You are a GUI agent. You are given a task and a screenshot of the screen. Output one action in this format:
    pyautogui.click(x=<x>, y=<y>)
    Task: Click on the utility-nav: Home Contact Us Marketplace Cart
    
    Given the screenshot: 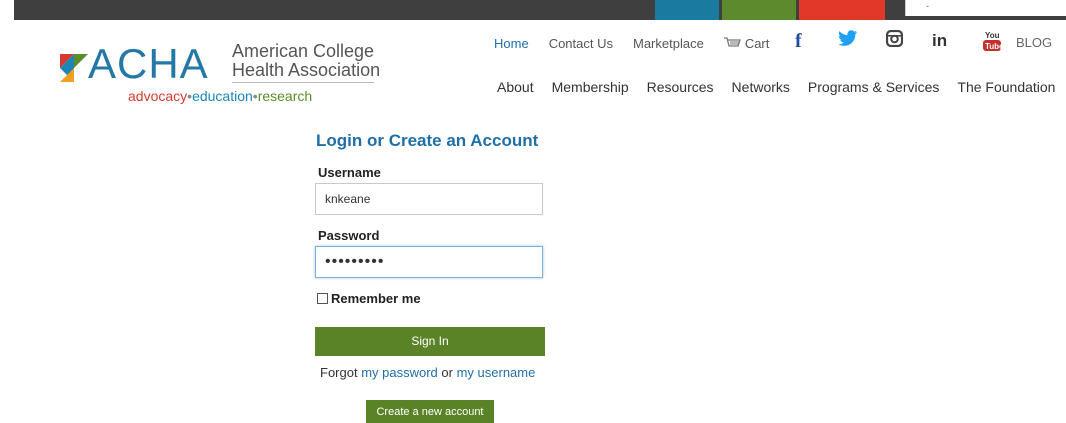 What is the action you would take?
    pyautogui.click(x=641, y=43)
    